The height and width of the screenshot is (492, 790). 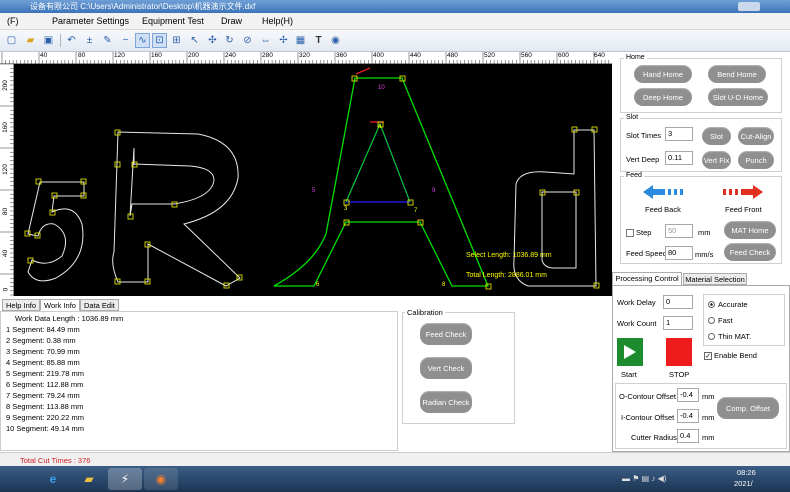 What do you see at coordinates (648, 417) in the screenshot?
I see `i-contour-offset-label: I-Contour Offset` at bounding box center [648, 417].